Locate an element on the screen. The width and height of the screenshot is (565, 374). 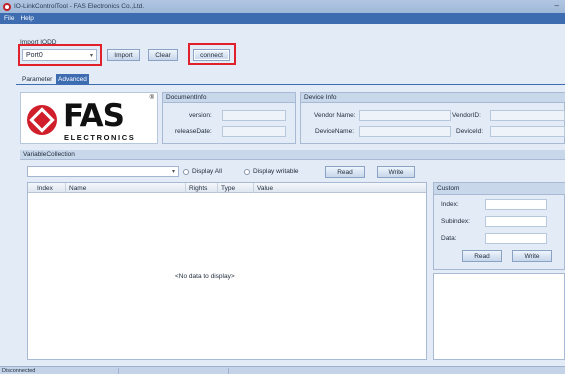
custom-index-label: Index: is located at coordinates (450, 204).